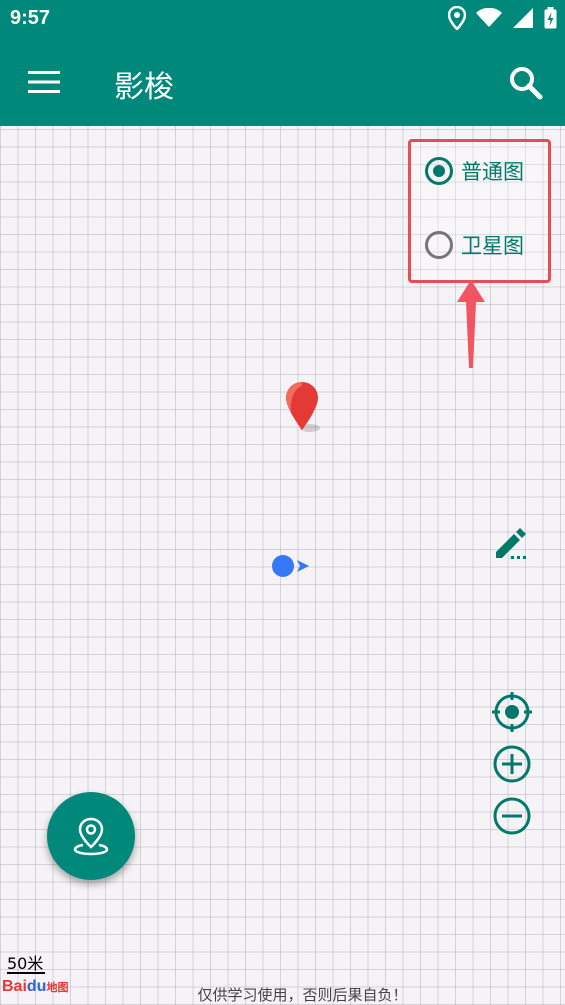 This screenshot has height=1005, width=565. I want to click on map-type-normal: 普通图, so click(474, 171).